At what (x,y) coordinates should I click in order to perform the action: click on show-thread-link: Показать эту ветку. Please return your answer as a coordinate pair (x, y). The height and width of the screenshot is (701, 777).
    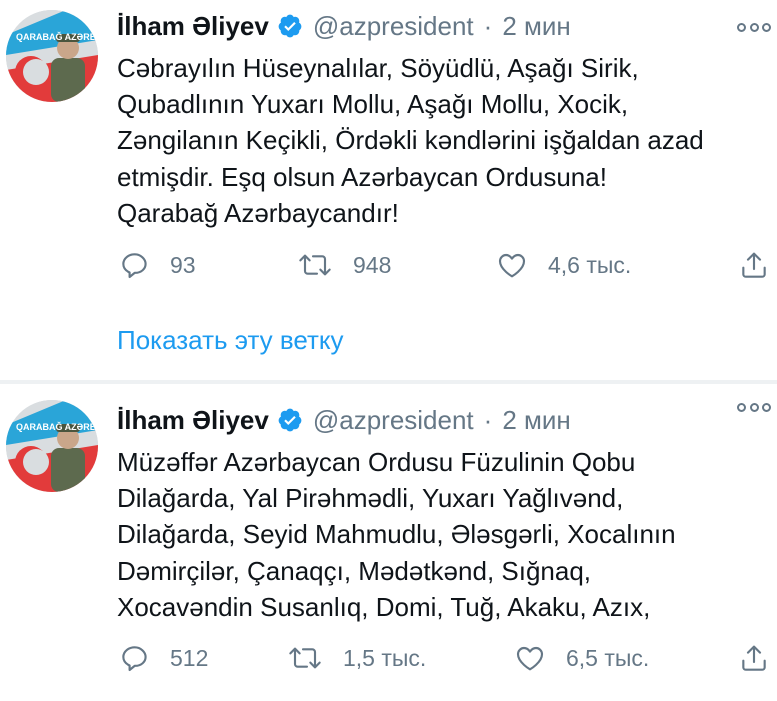
    Looking at the image, I should click on (230, 340).